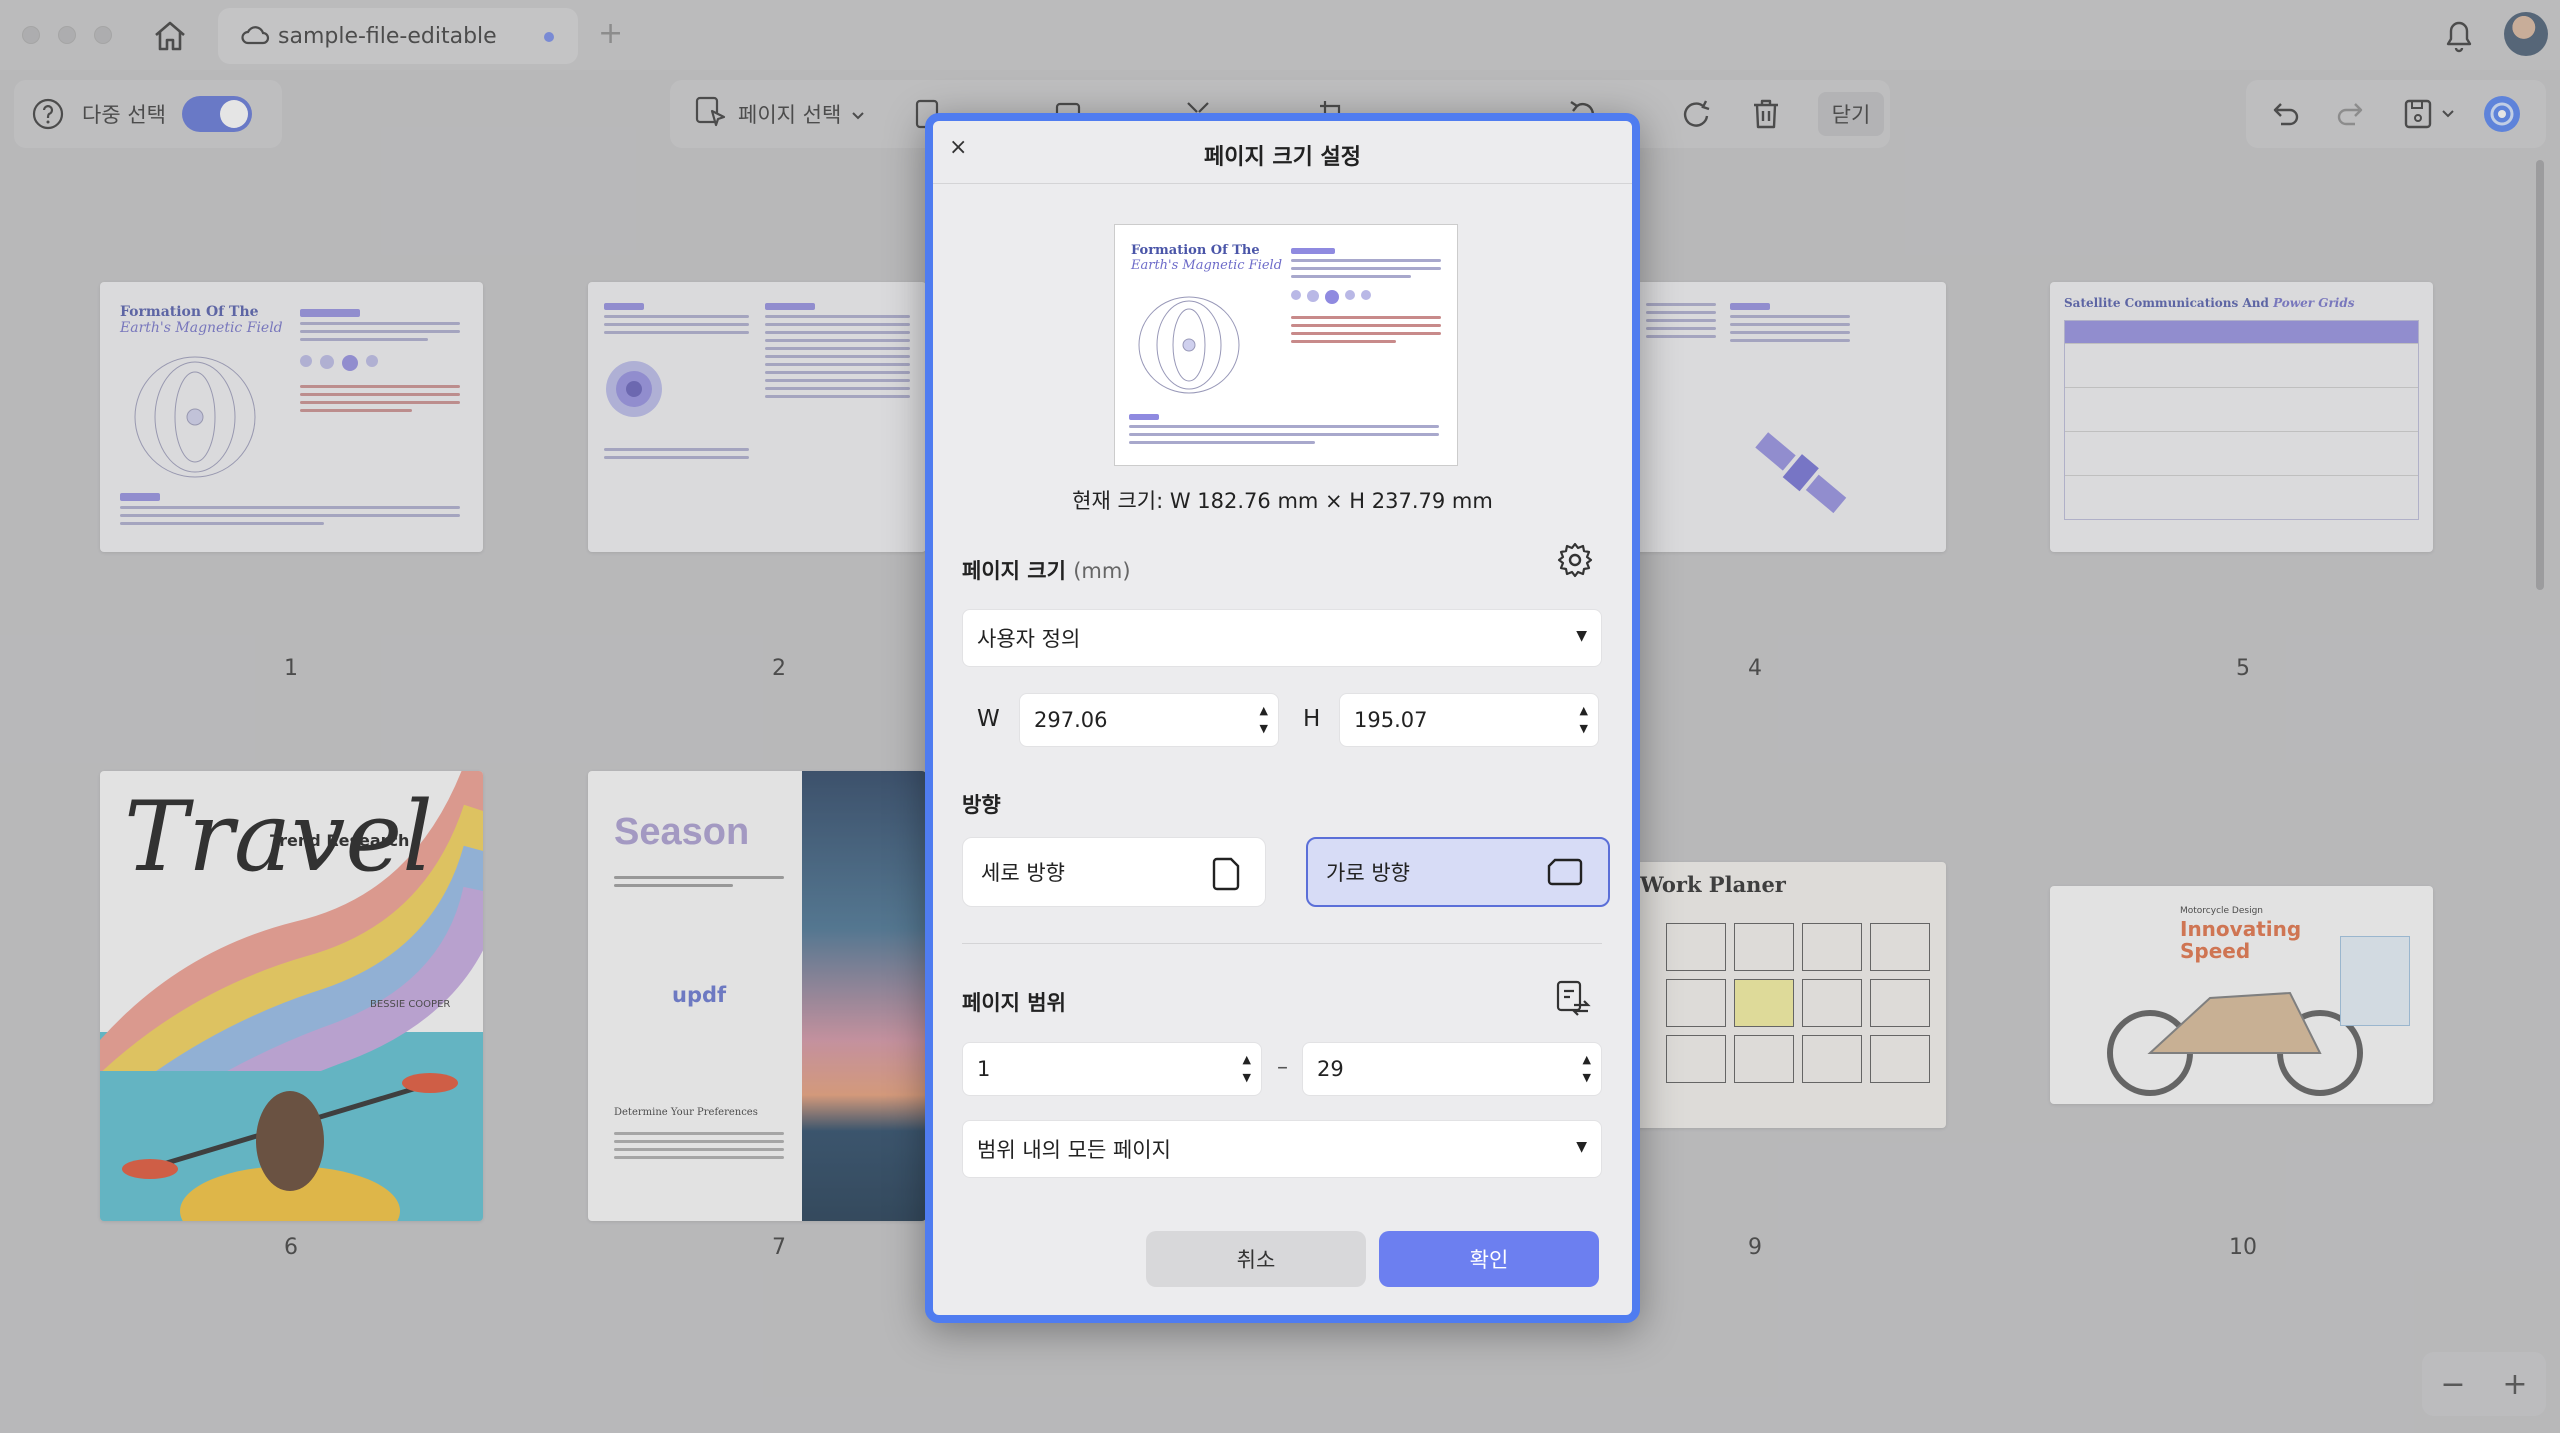 The image size is (2560, 1433). I want to click on dialog-title: 페이지 크기 설정, so click(1282, 157).